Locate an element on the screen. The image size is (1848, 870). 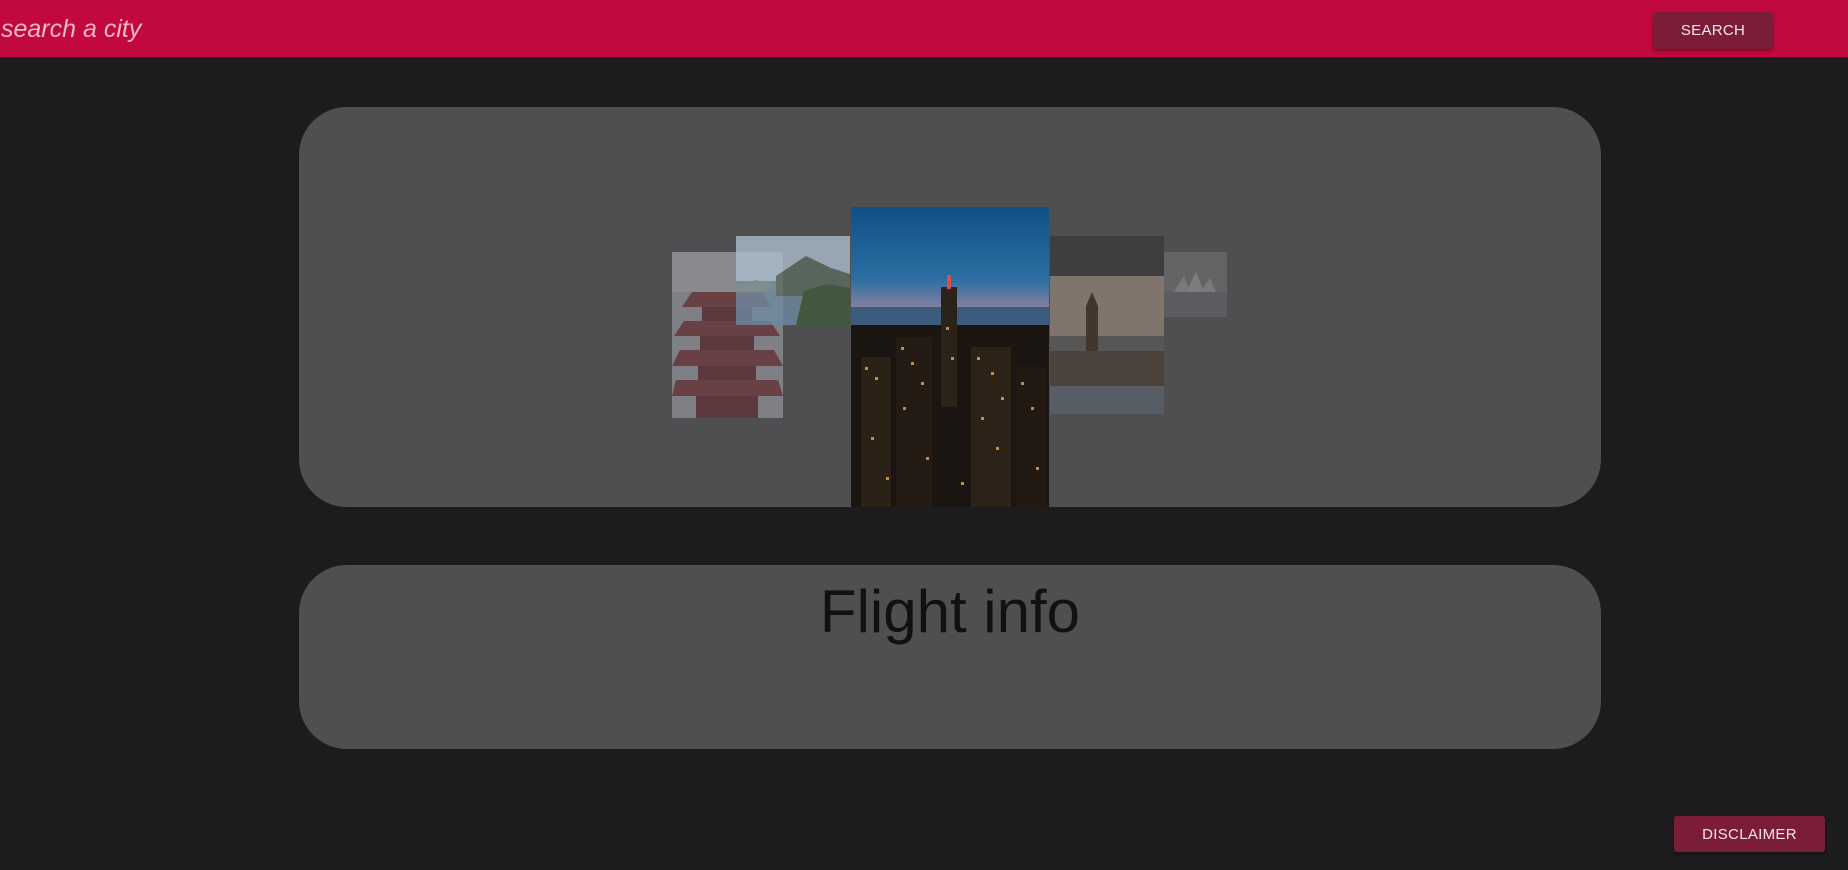
coastal-mountain-image is located at coordinates (793, 280).